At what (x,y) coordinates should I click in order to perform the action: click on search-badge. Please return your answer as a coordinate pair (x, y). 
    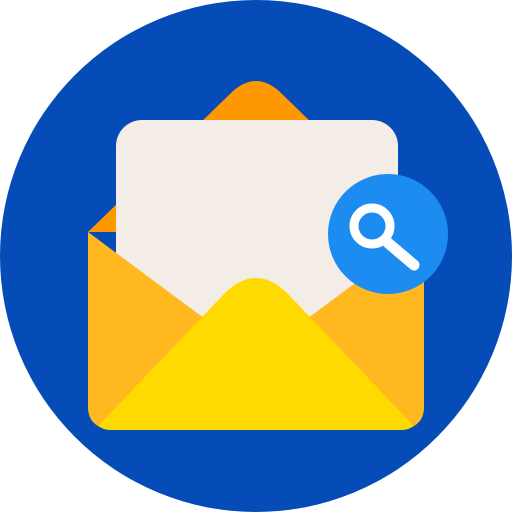
    Looking at the image, I should click on (388, 234).